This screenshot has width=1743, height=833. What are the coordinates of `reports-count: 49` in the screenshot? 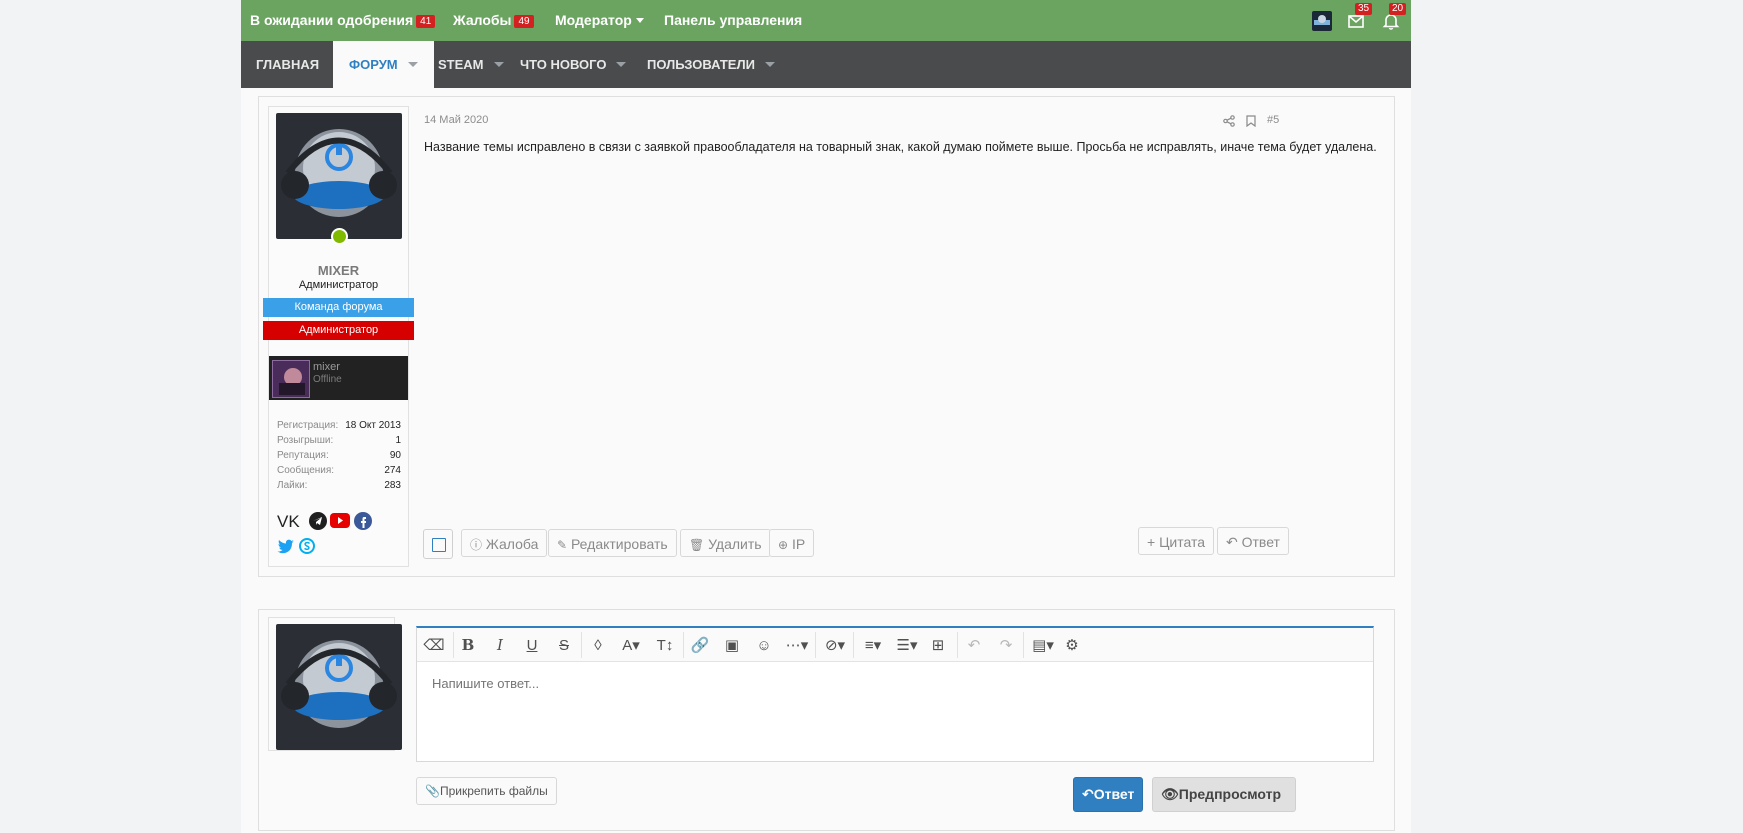 It's located at (524, 21).